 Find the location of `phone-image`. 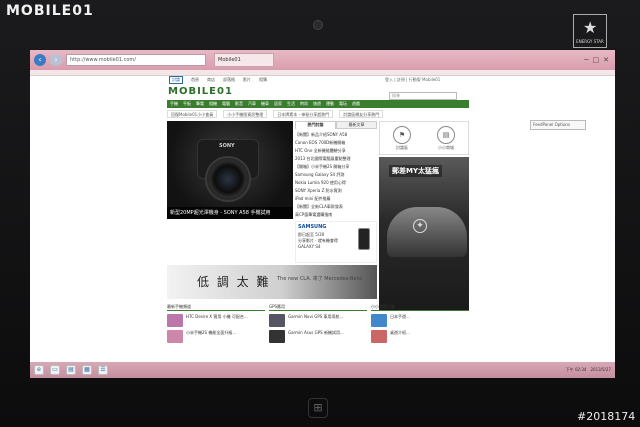

phone-image is located at coordinates (364, 239).